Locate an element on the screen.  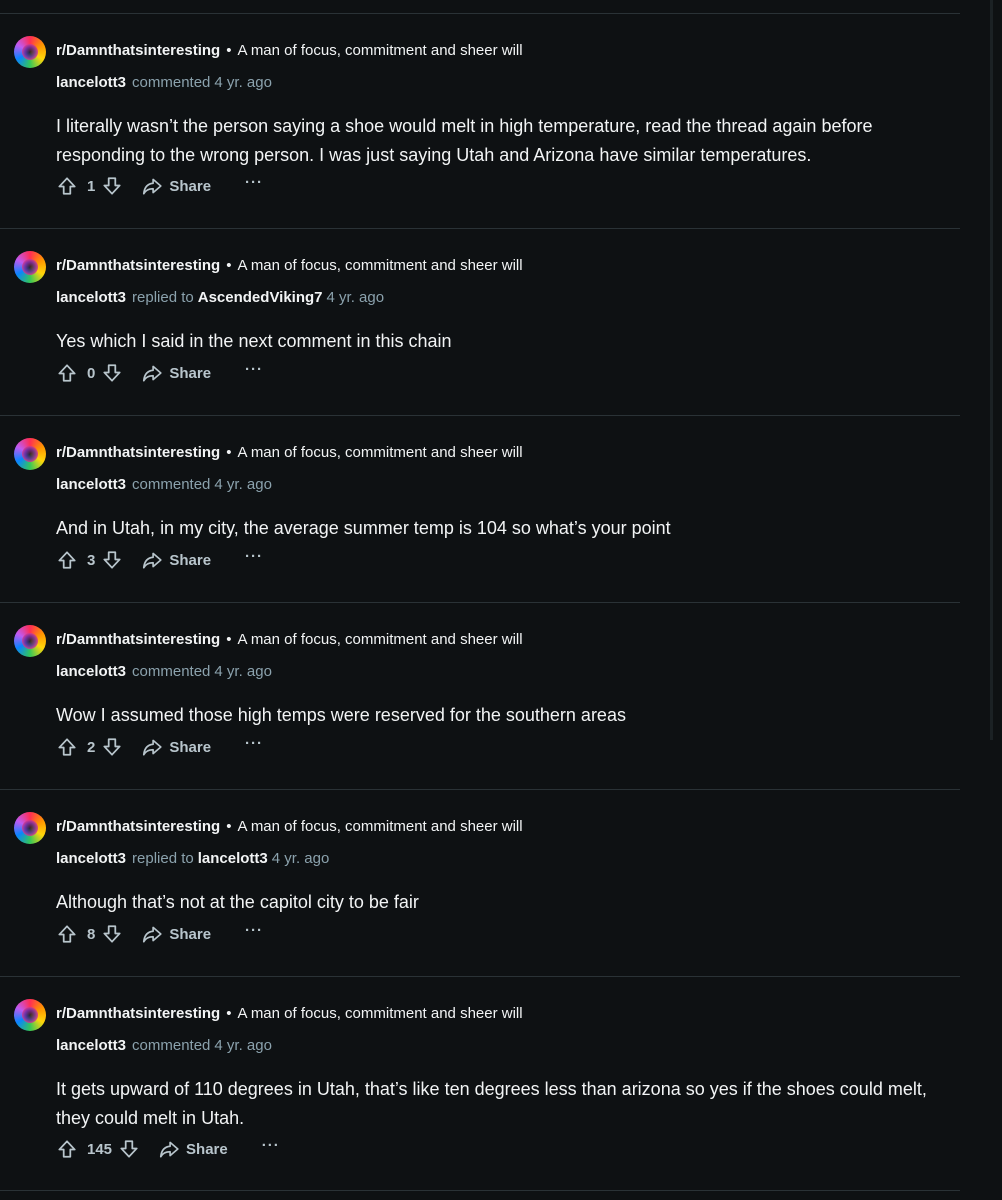
reply-target-link: lancelott3 is located at coordinates (233, 858).